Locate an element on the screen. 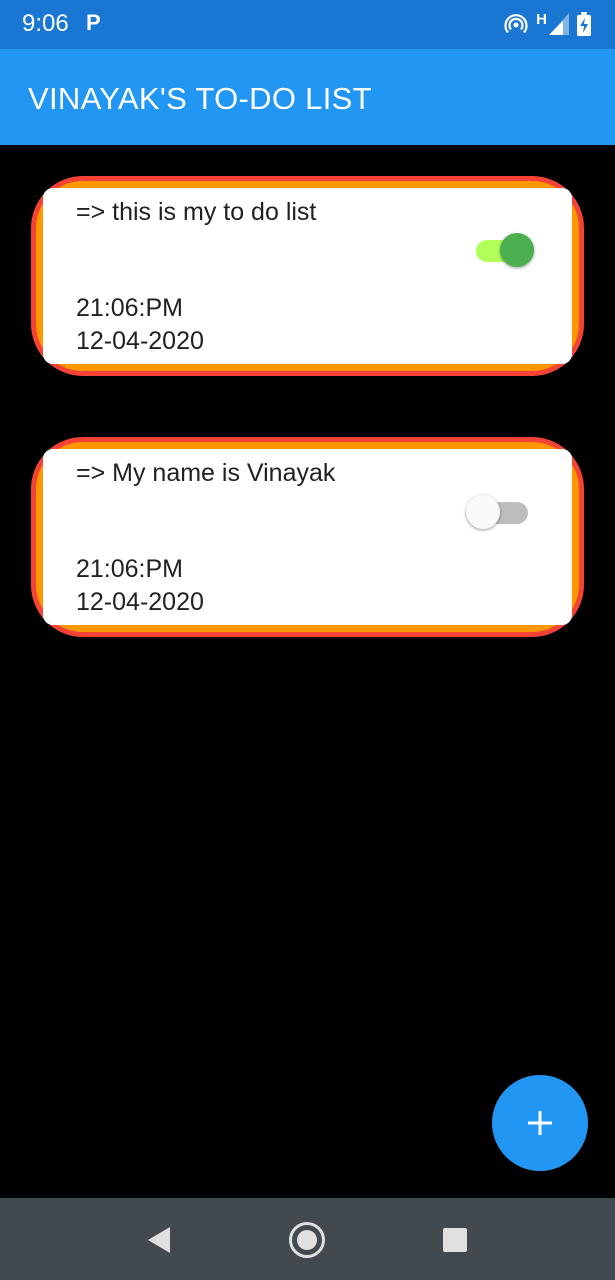  status-time: 9:06 is located at coordinates (45, 23).